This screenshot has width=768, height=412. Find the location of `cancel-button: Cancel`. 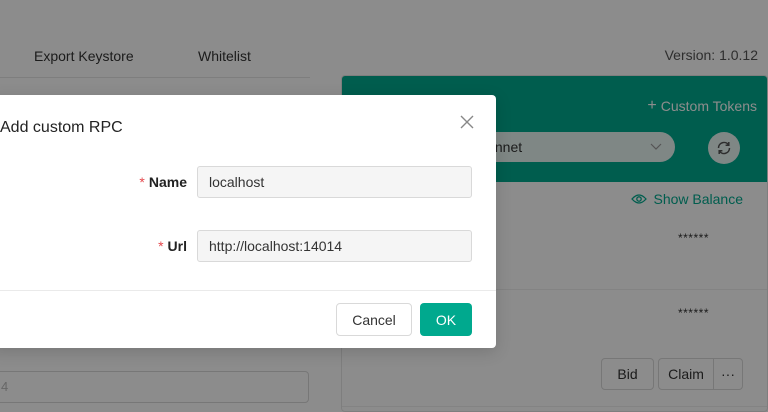

cancel-button: Cancel is located at coordinates (374, 319).